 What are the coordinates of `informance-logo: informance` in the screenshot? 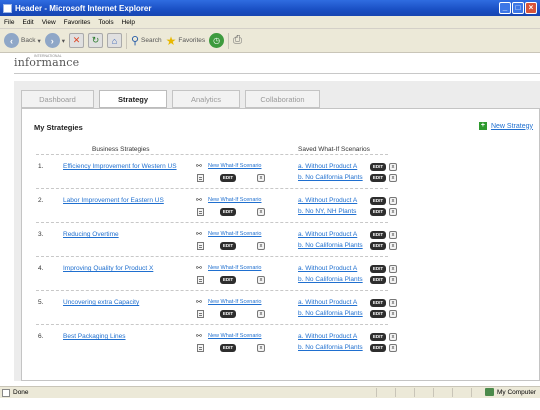 It's located at (46, 62).